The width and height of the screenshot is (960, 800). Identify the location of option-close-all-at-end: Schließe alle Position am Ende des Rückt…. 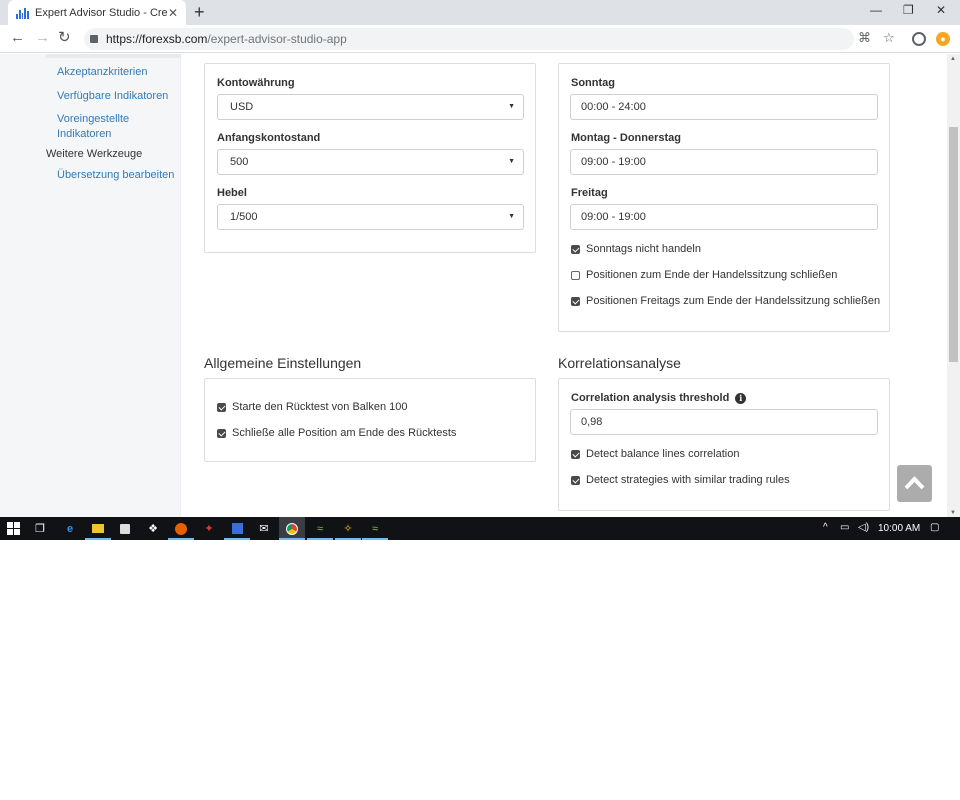
(336, 433).